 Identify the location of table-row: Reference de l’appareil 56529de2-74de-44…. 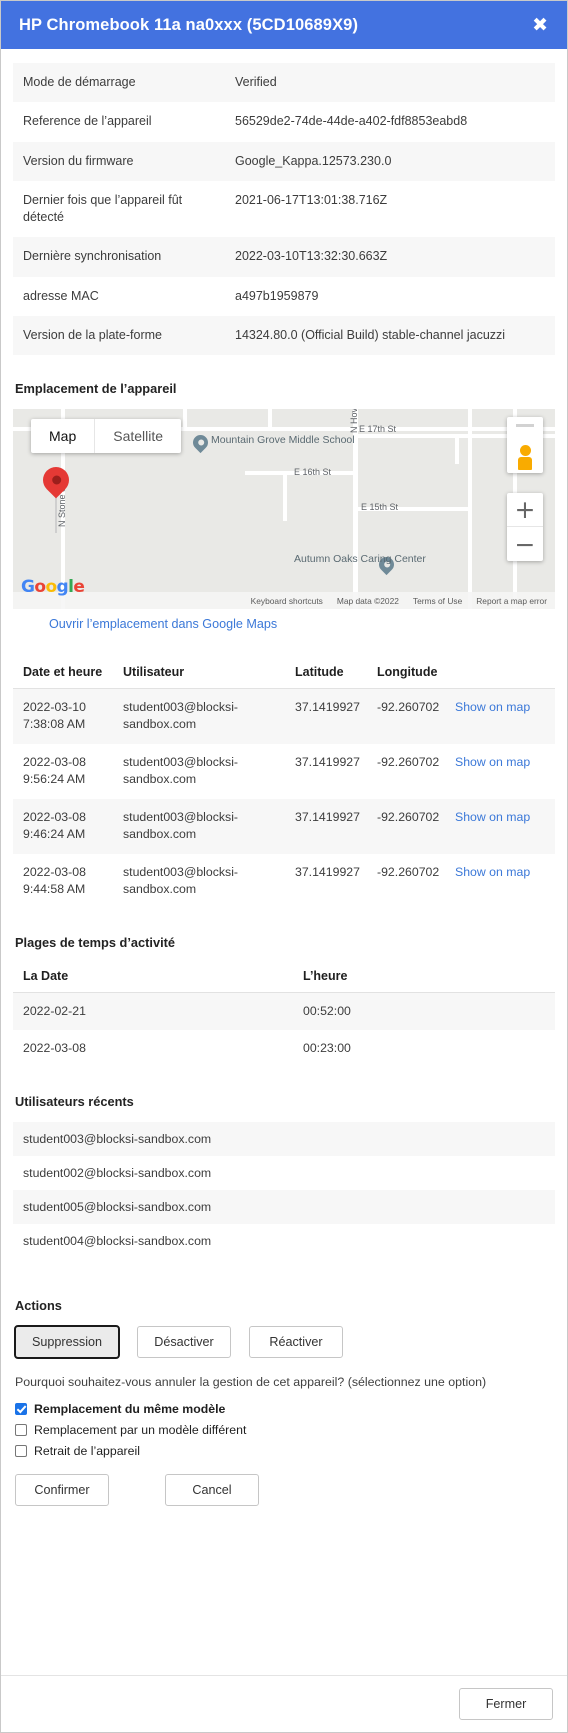
(284, 121).